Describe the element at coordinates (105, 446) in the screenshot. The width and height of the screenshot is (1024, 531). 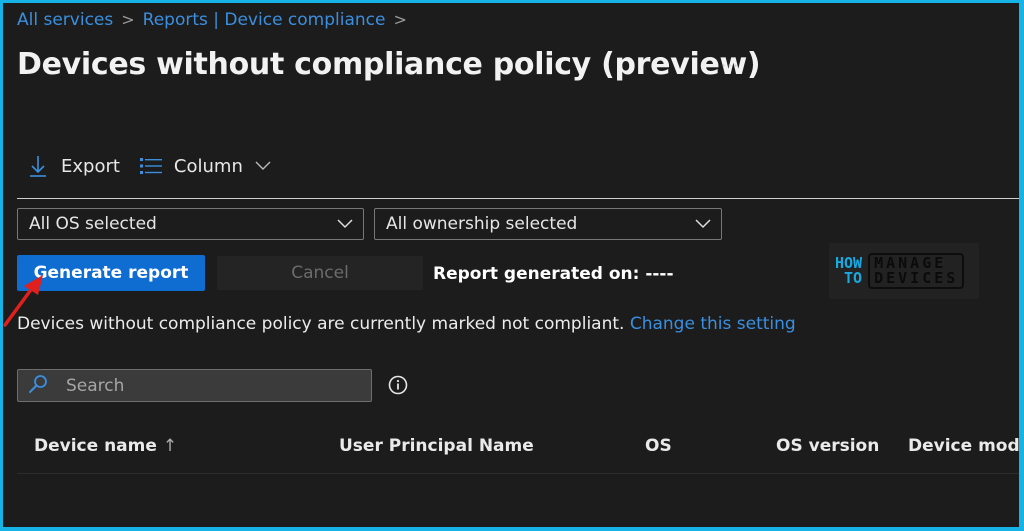
I see `column-header-device-name: Device name ↑` at that location.